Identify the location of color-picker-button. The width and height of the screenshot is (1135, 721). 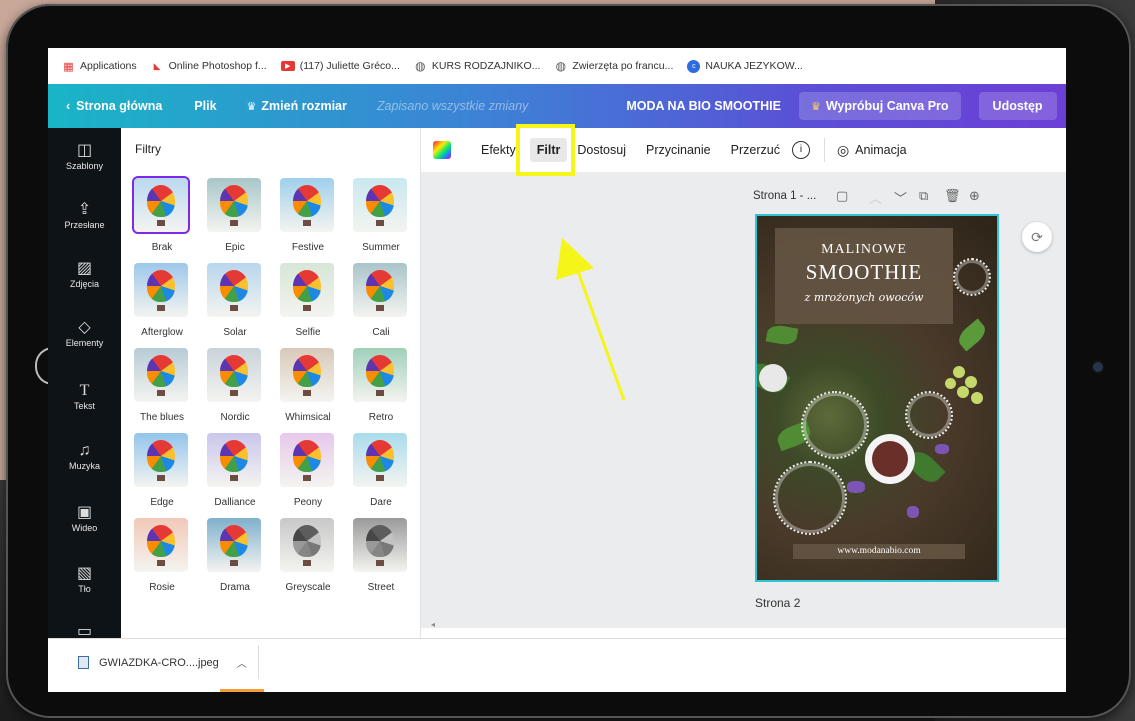
(442, 150).